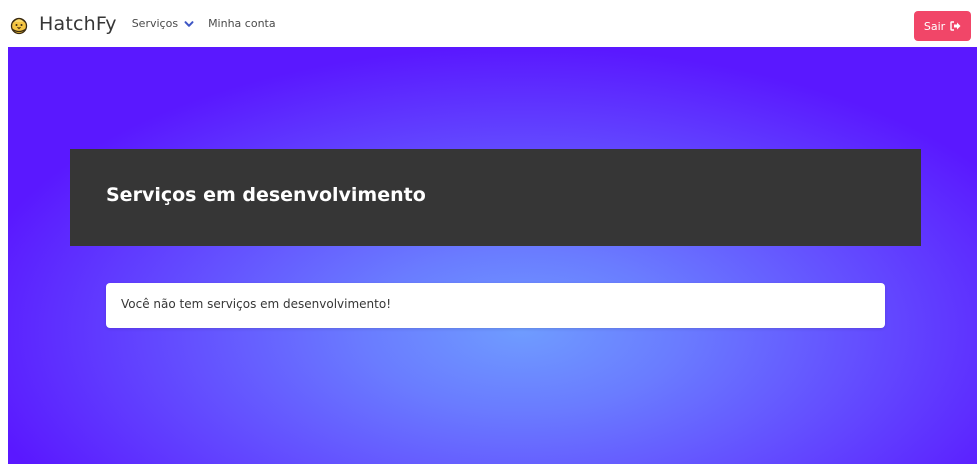 The width and height of the screenshot is (977, 464). What do you see at coordinates (19, 25) in the screenshot?
I see `chick-icon` at bounding box center [19, 25].